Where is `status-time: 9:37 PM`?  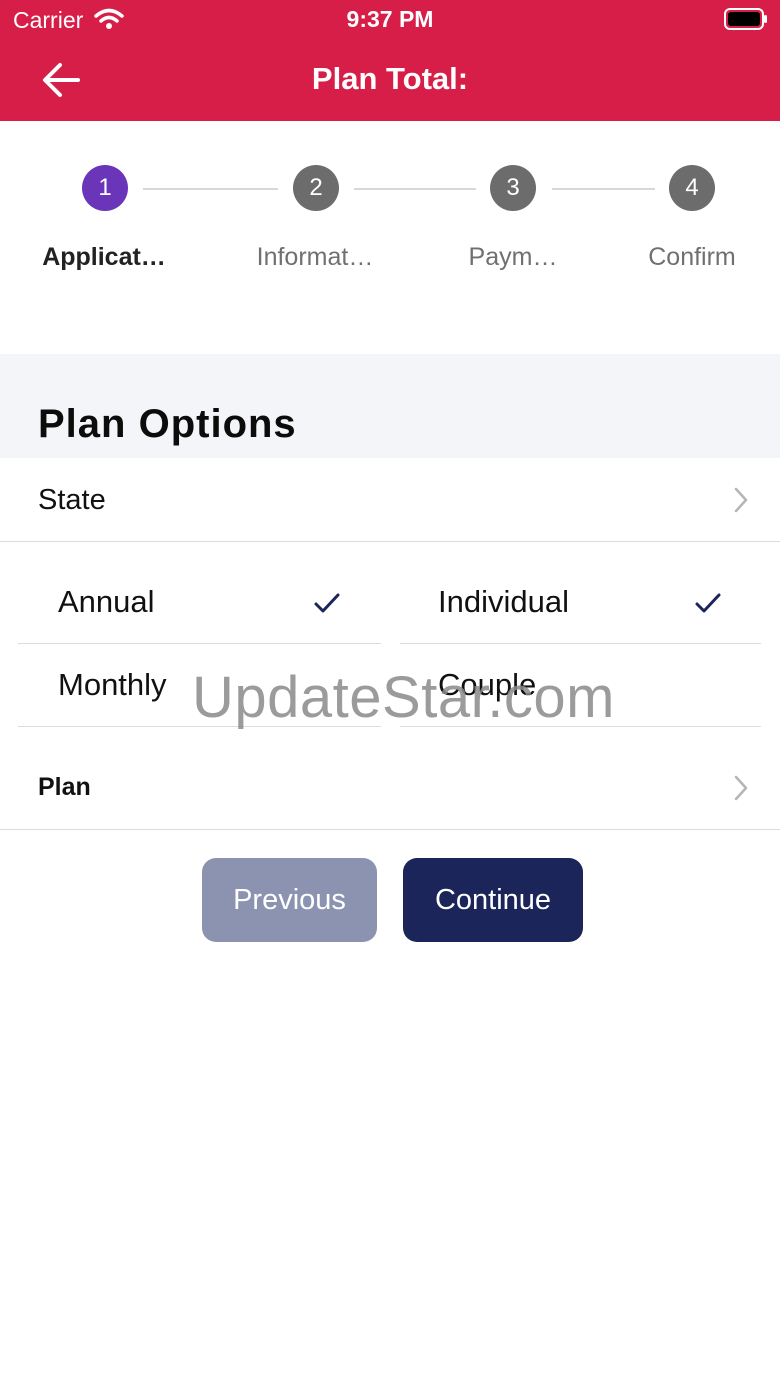
status-time: 9:37 PM is located at coordinates (390, 19).